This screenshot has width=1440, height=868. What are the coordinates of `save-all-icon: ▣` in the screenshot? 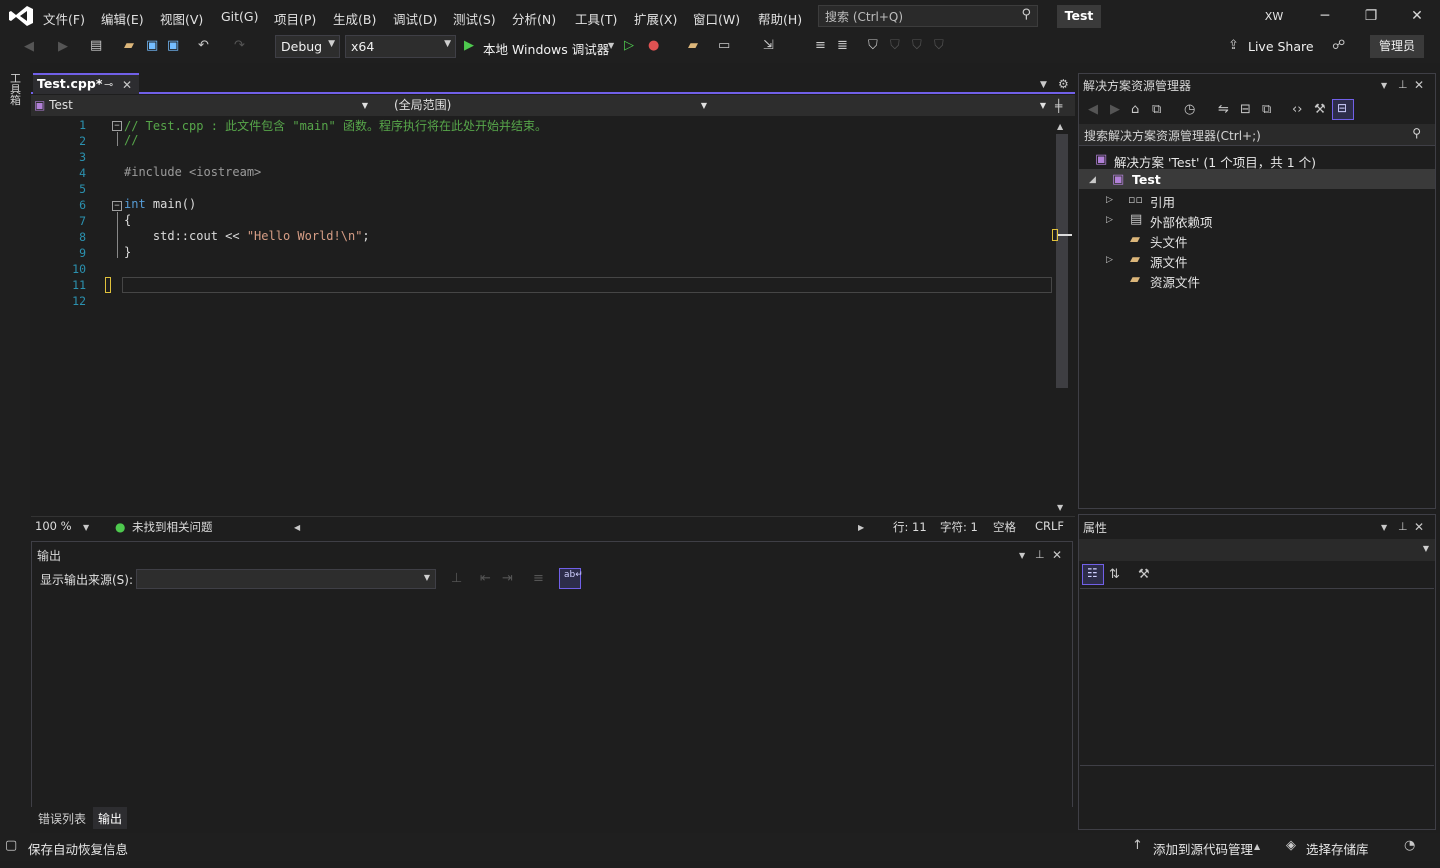 It's located at (173, 46).